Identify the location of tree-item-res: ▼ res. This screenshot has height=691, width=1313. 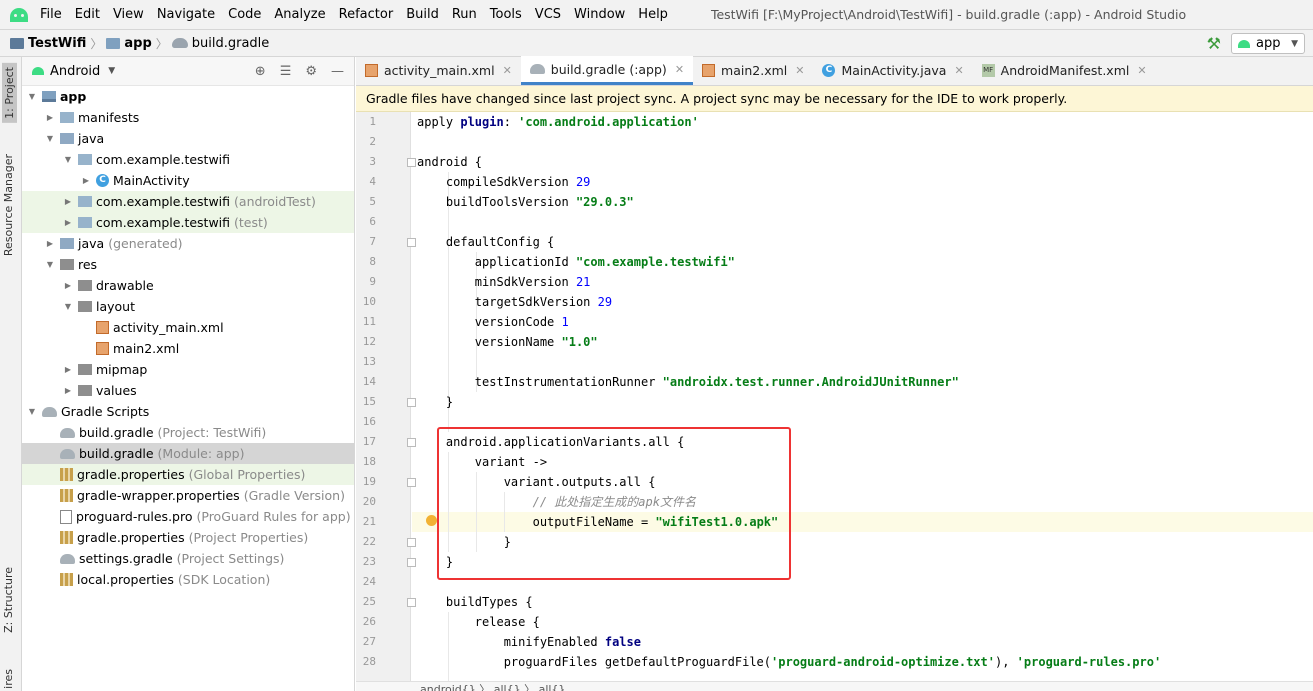
(188, 264).